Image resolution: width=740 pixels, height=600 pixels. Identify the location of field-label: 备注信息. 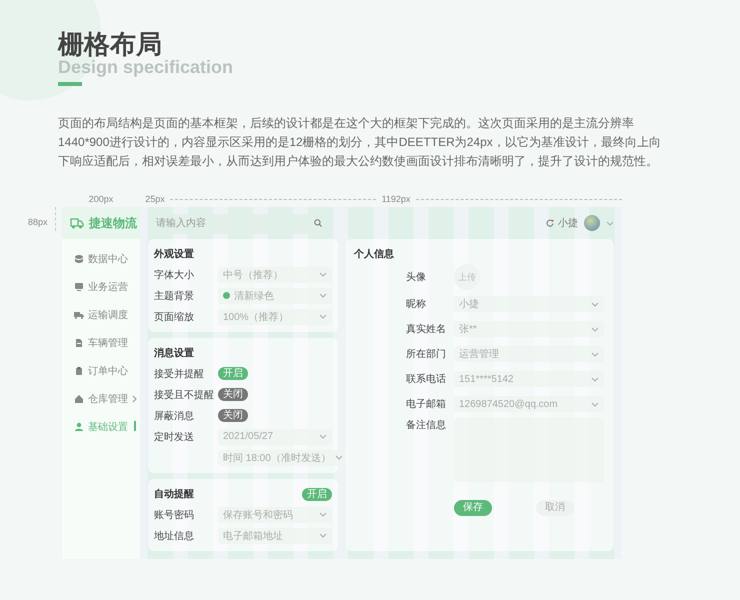
(426, 425).